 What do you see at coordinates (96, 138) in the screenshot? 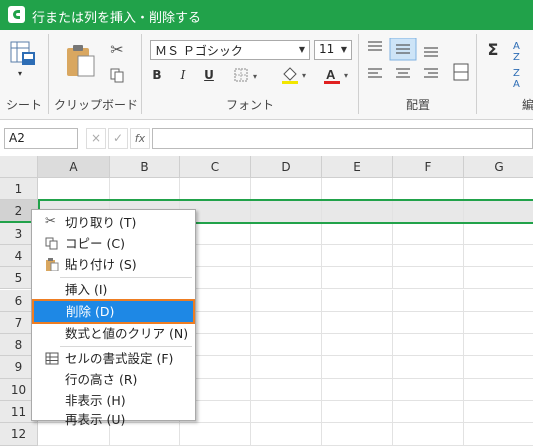
I see `cancel-button: ×` at bounding box center [96, 138].